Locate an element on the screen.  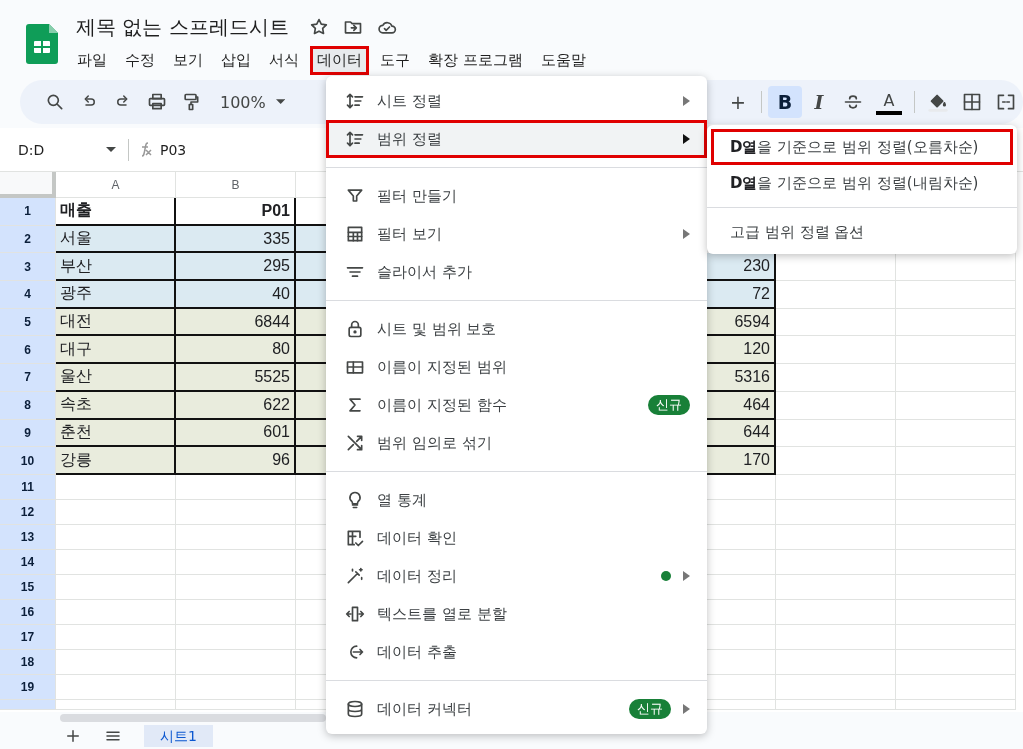
header-cell: P01 is located at coordinates (236, 212).